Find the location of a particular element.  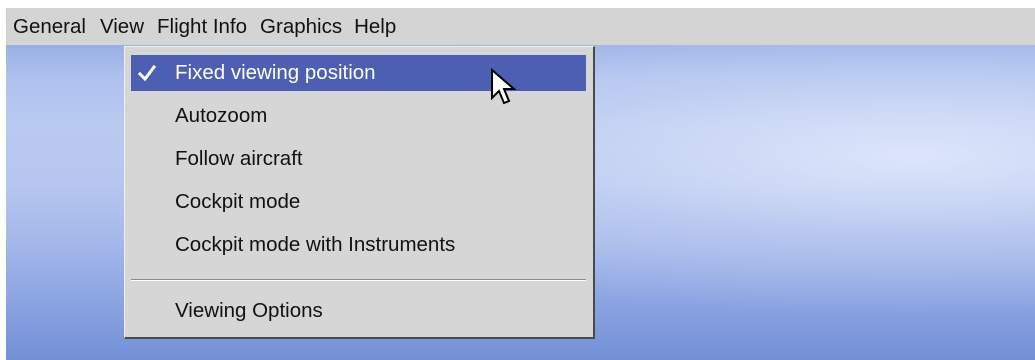

menu-help: Help is located at coordinates (375, 26).